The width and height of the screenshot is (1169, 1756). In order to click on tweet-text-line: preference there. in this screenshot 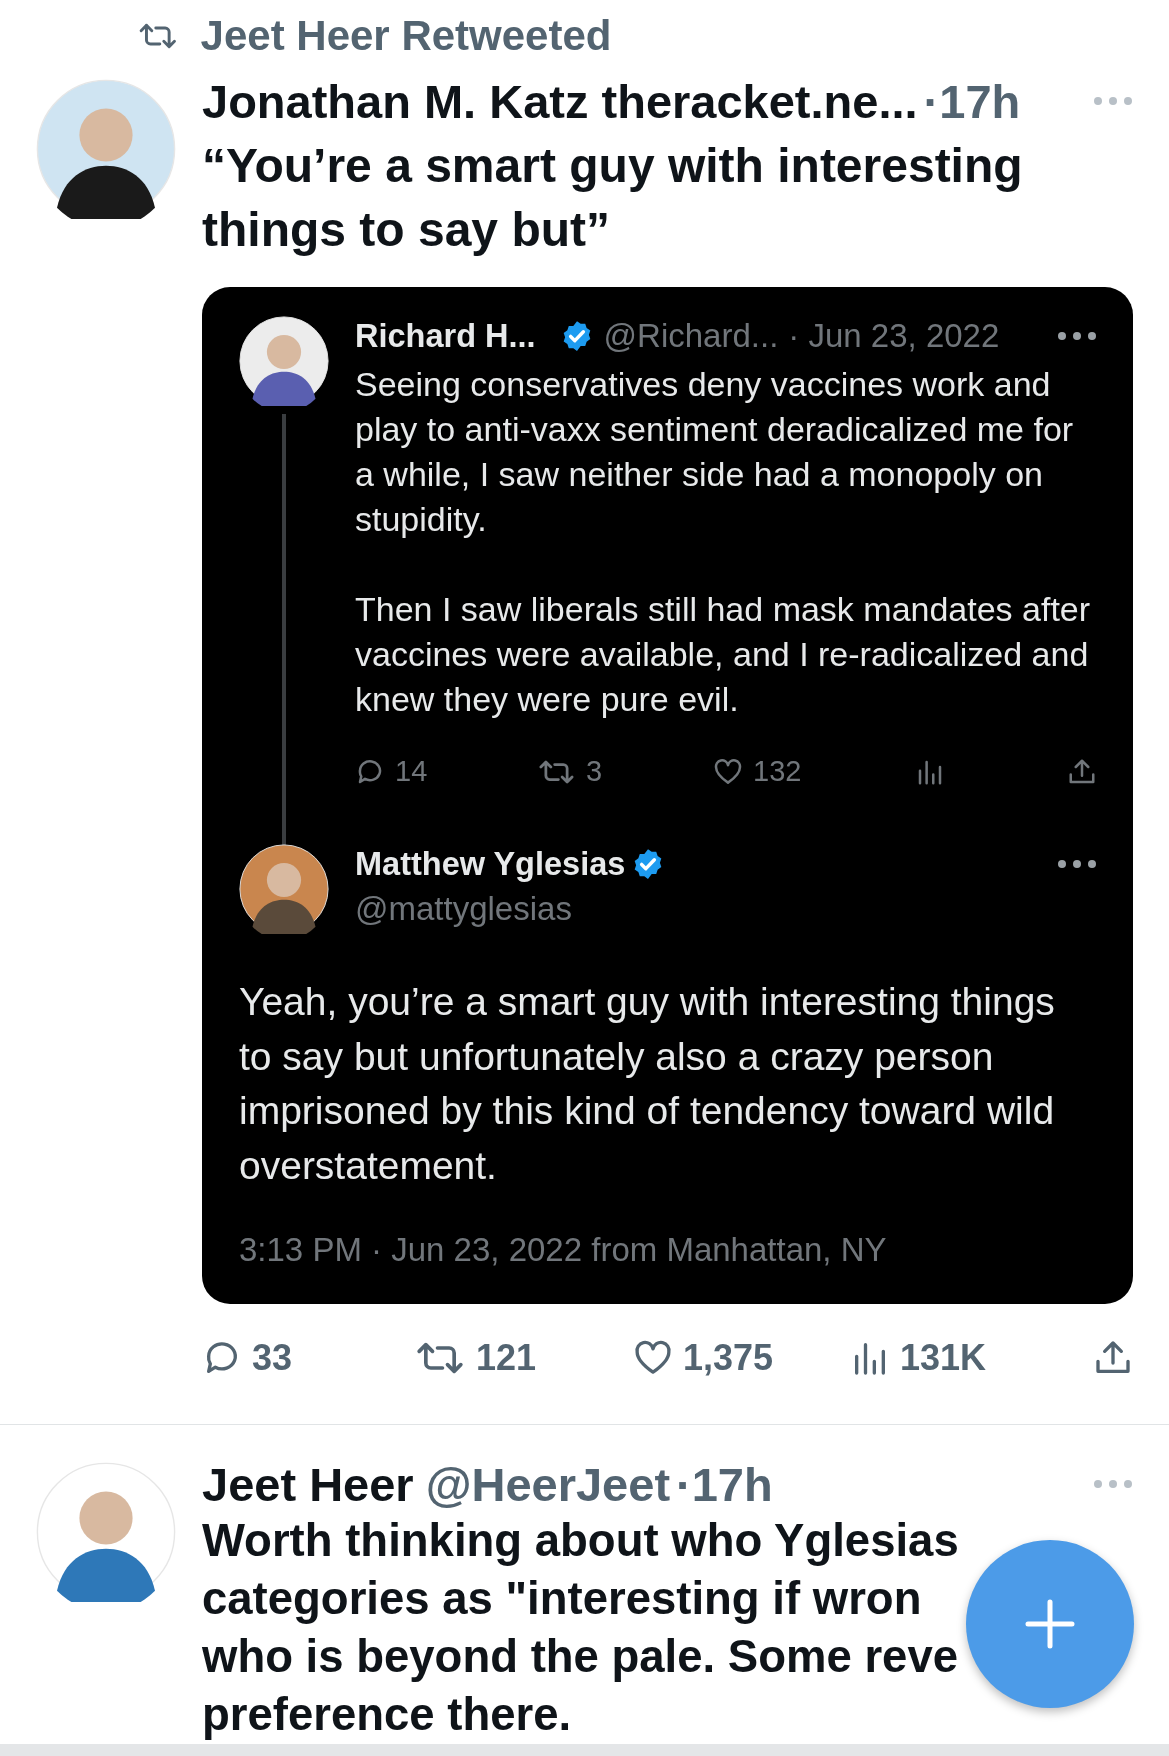, I will do `click(387, 1715)`.